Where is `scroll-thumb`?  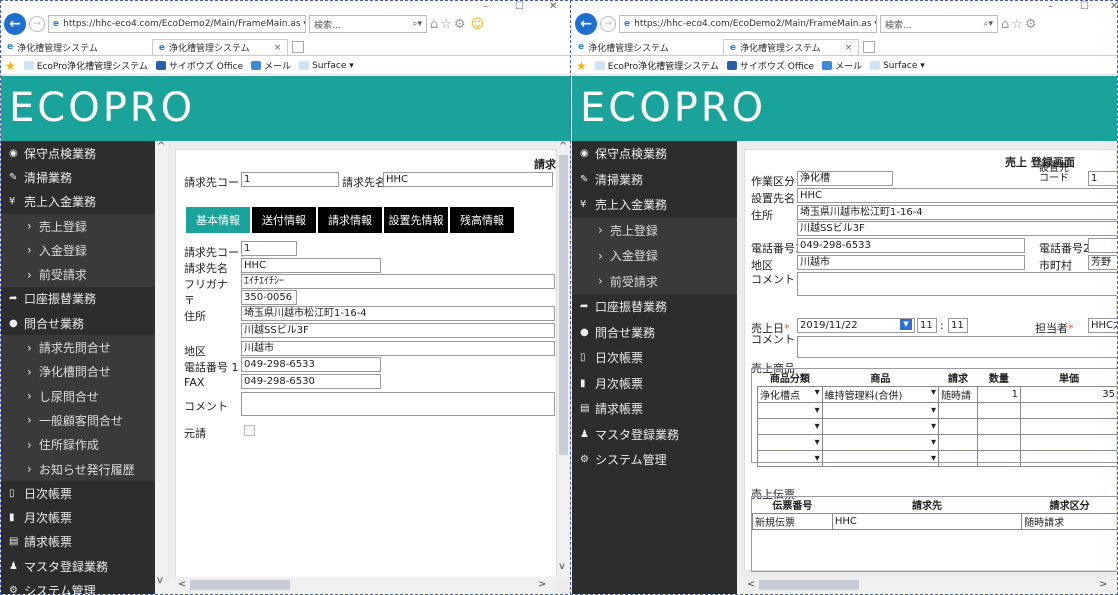
scroll-thumb is located at coordinates (563, 305).